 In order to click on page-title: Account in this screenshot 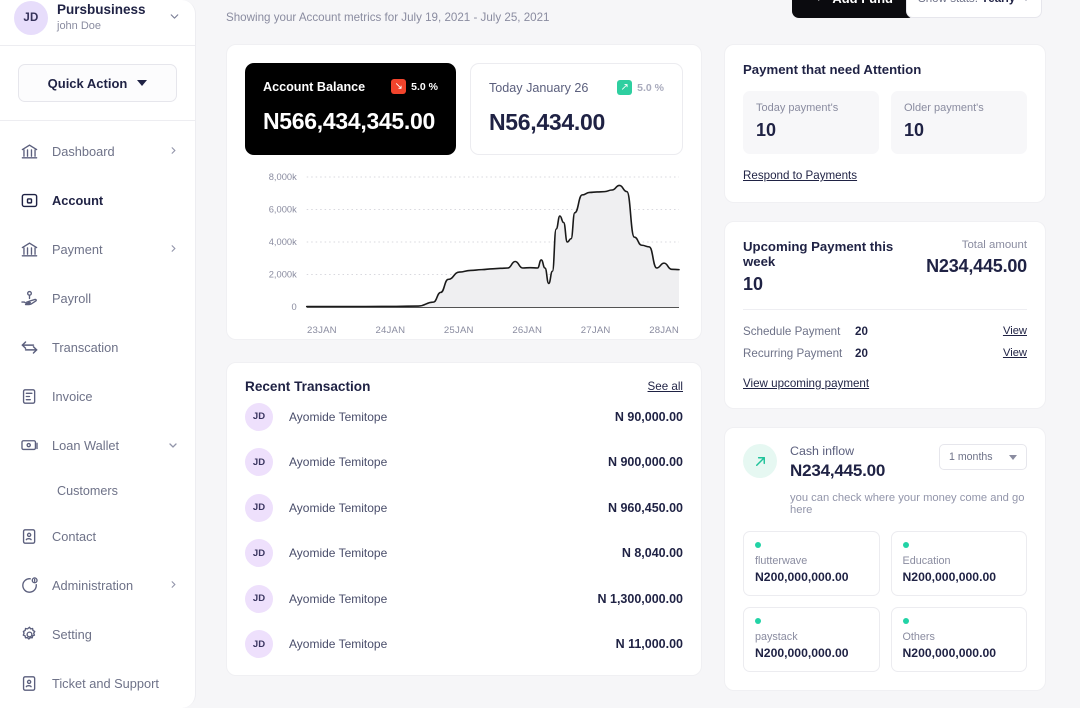, I will do `click(264, 3)`.